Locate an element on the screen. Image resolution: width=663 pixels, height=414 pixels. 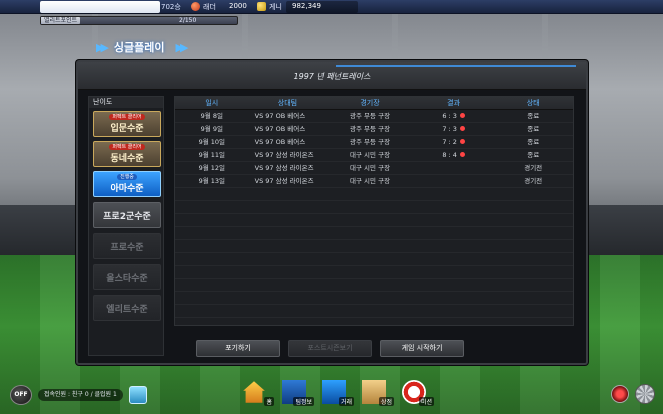
cell-date-text: 9월 13일 is located at coordinates (212, 181).